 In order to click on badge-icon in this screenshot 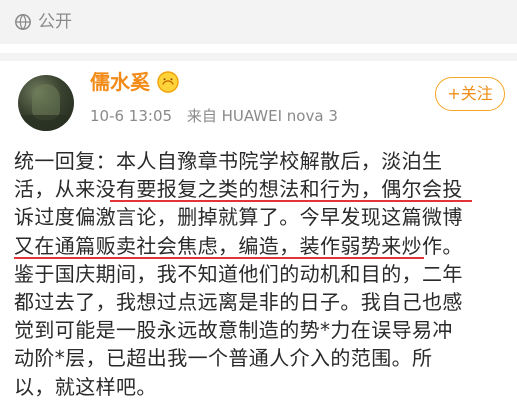, I will do `click(168, 82)`.